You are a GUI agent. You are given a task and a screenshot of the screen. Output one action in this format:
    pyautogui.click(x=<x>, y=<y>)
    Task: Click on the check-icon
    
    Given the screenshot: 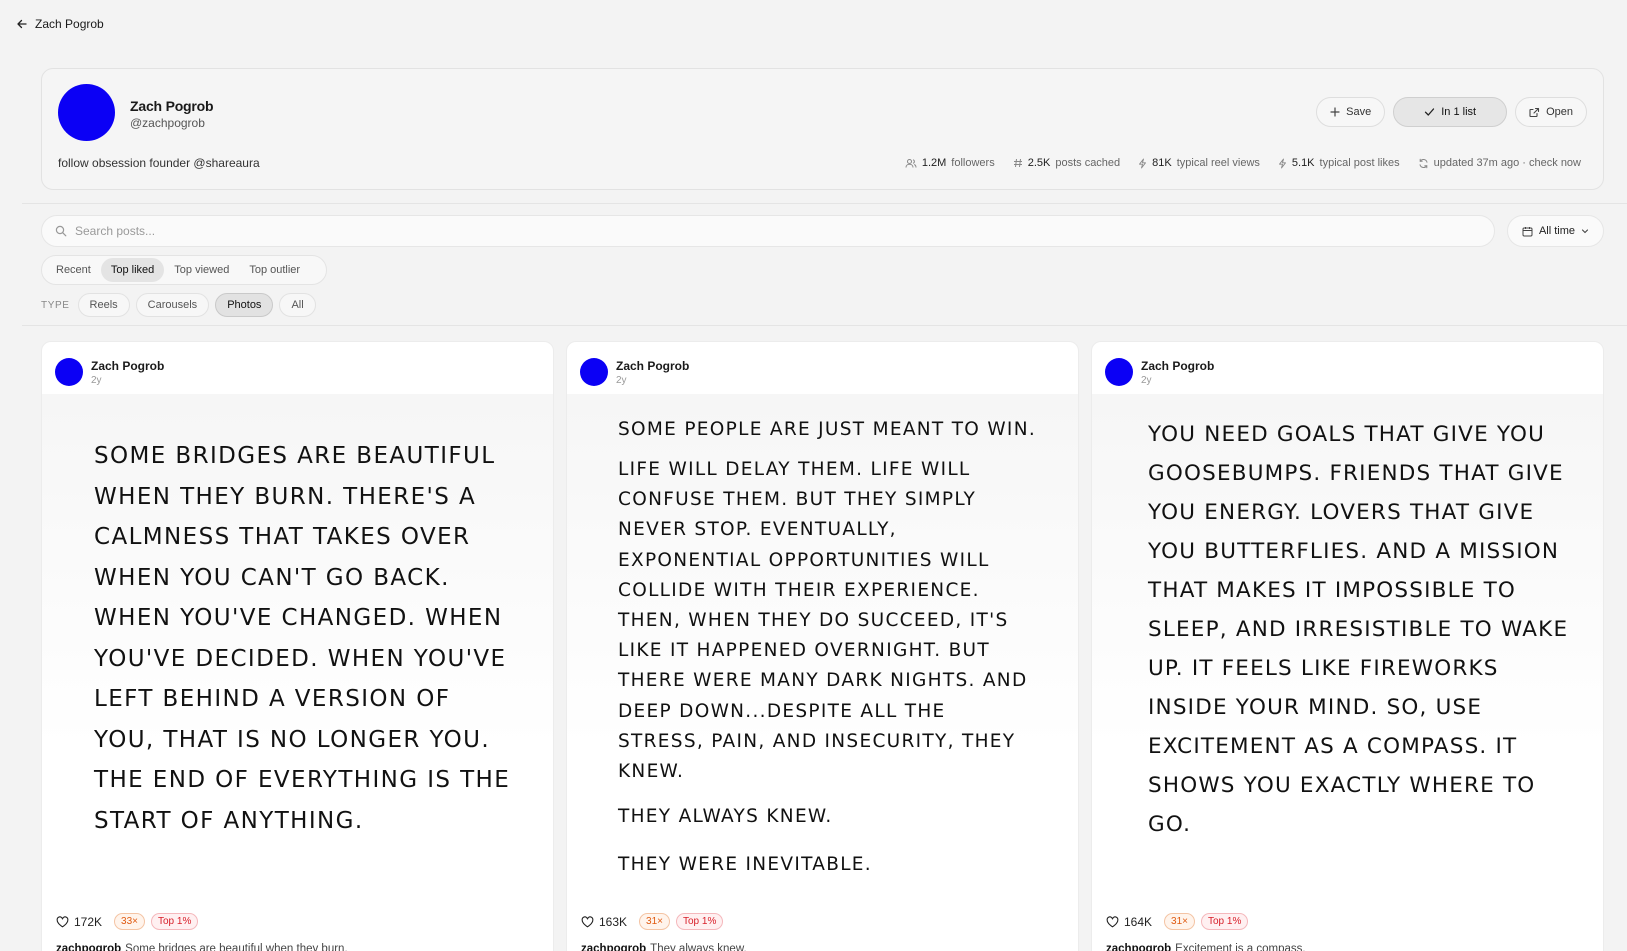 What is the action you would take?
    pyautogui.click(x=1429, y=112)
    